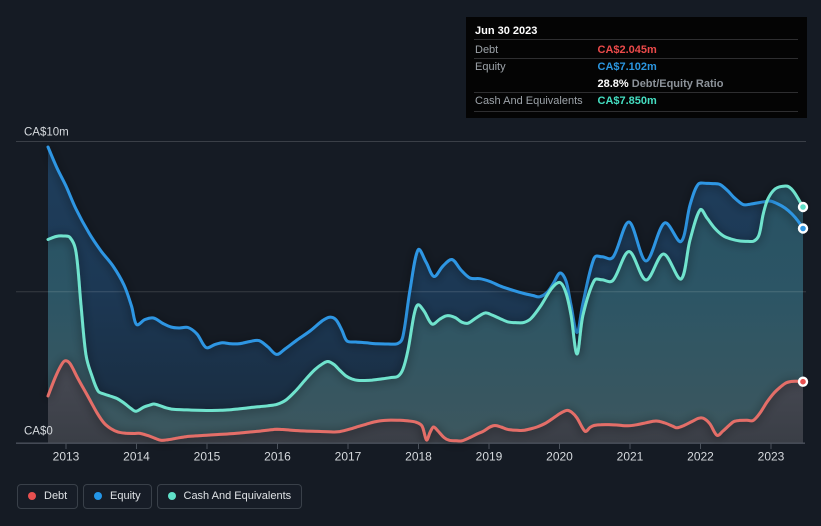 The width and height of the screenshot is (821, 526). I want to click on svg-text: 2023, so click(771, 457).